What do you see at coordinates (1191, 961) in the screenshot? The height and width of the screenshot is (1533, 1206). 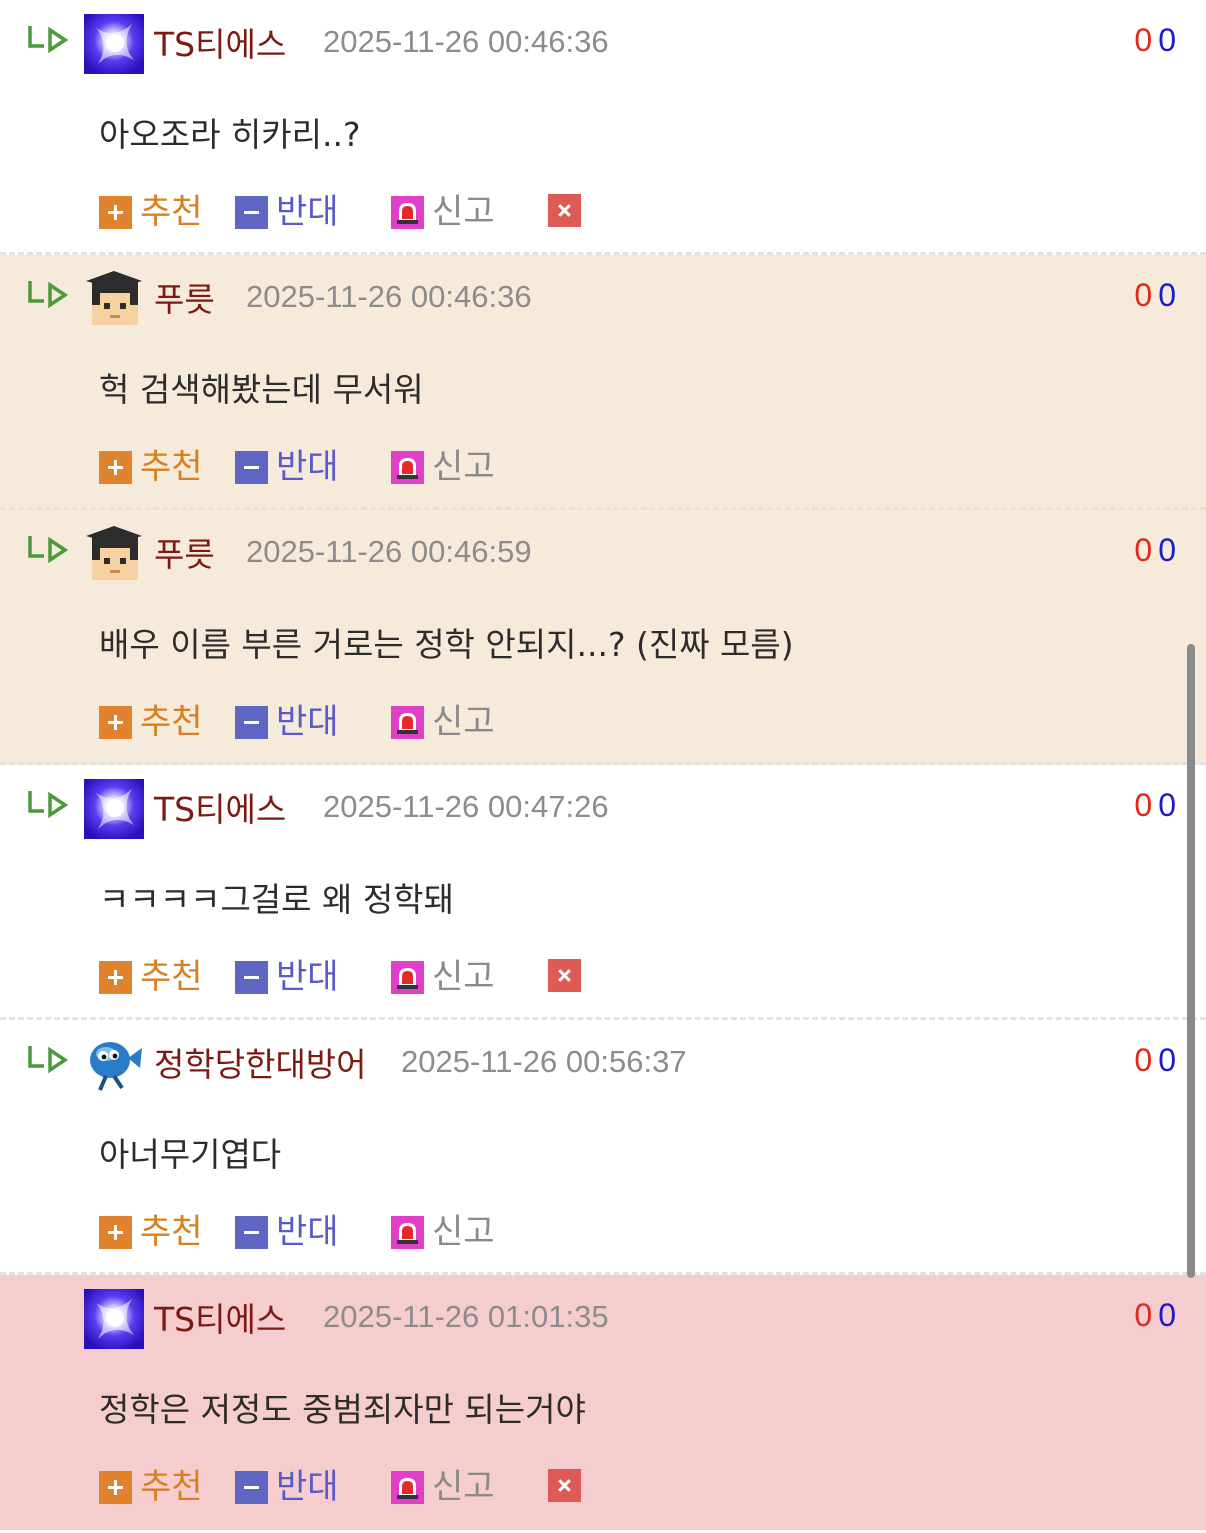 I see `scrollbar` at bounding box center [1191, 961].